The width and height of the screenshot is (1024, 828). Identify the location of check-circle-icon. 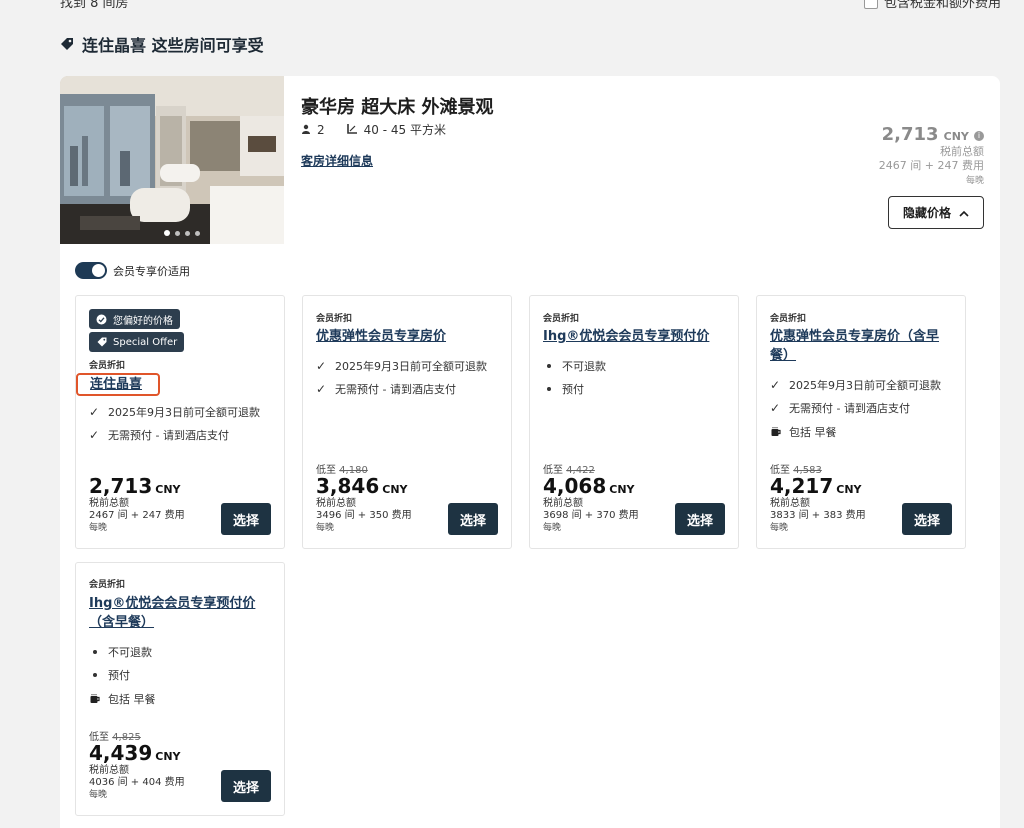
(101, 319).